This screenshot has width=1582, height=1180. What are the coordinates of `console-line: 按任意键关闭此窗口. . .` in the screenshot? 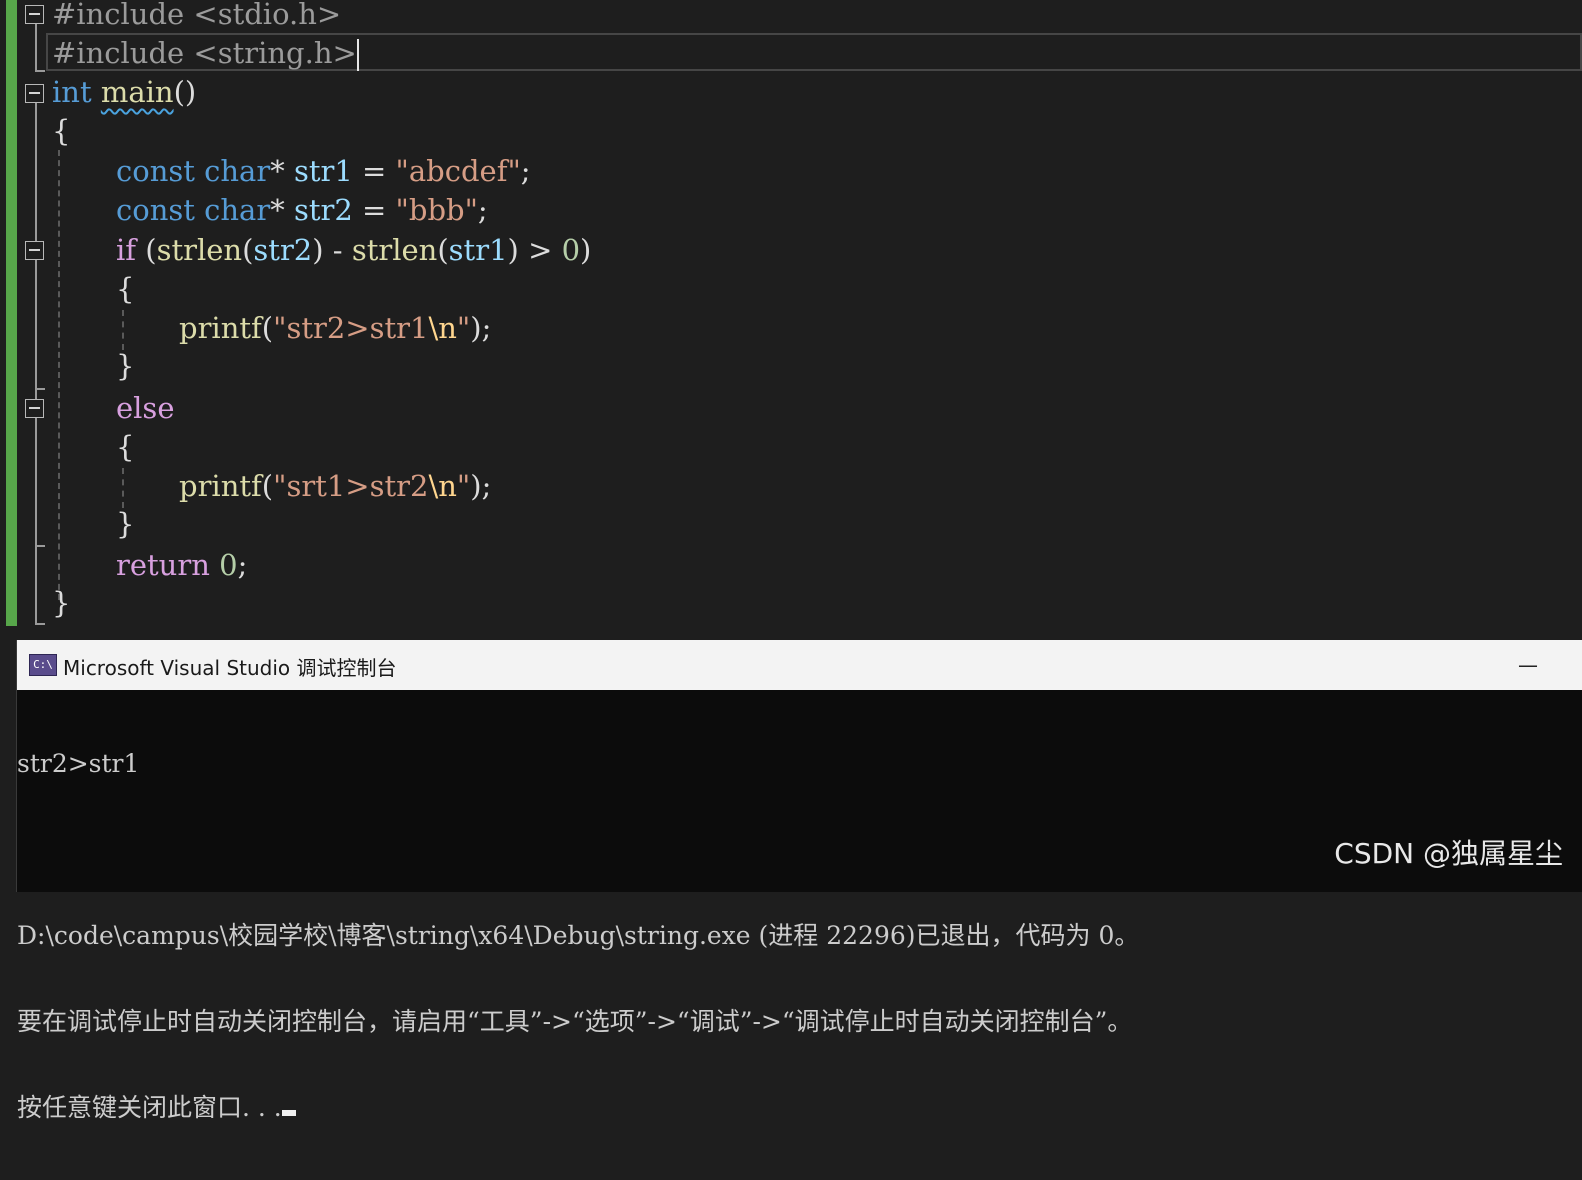 It's located at (149, 1107).